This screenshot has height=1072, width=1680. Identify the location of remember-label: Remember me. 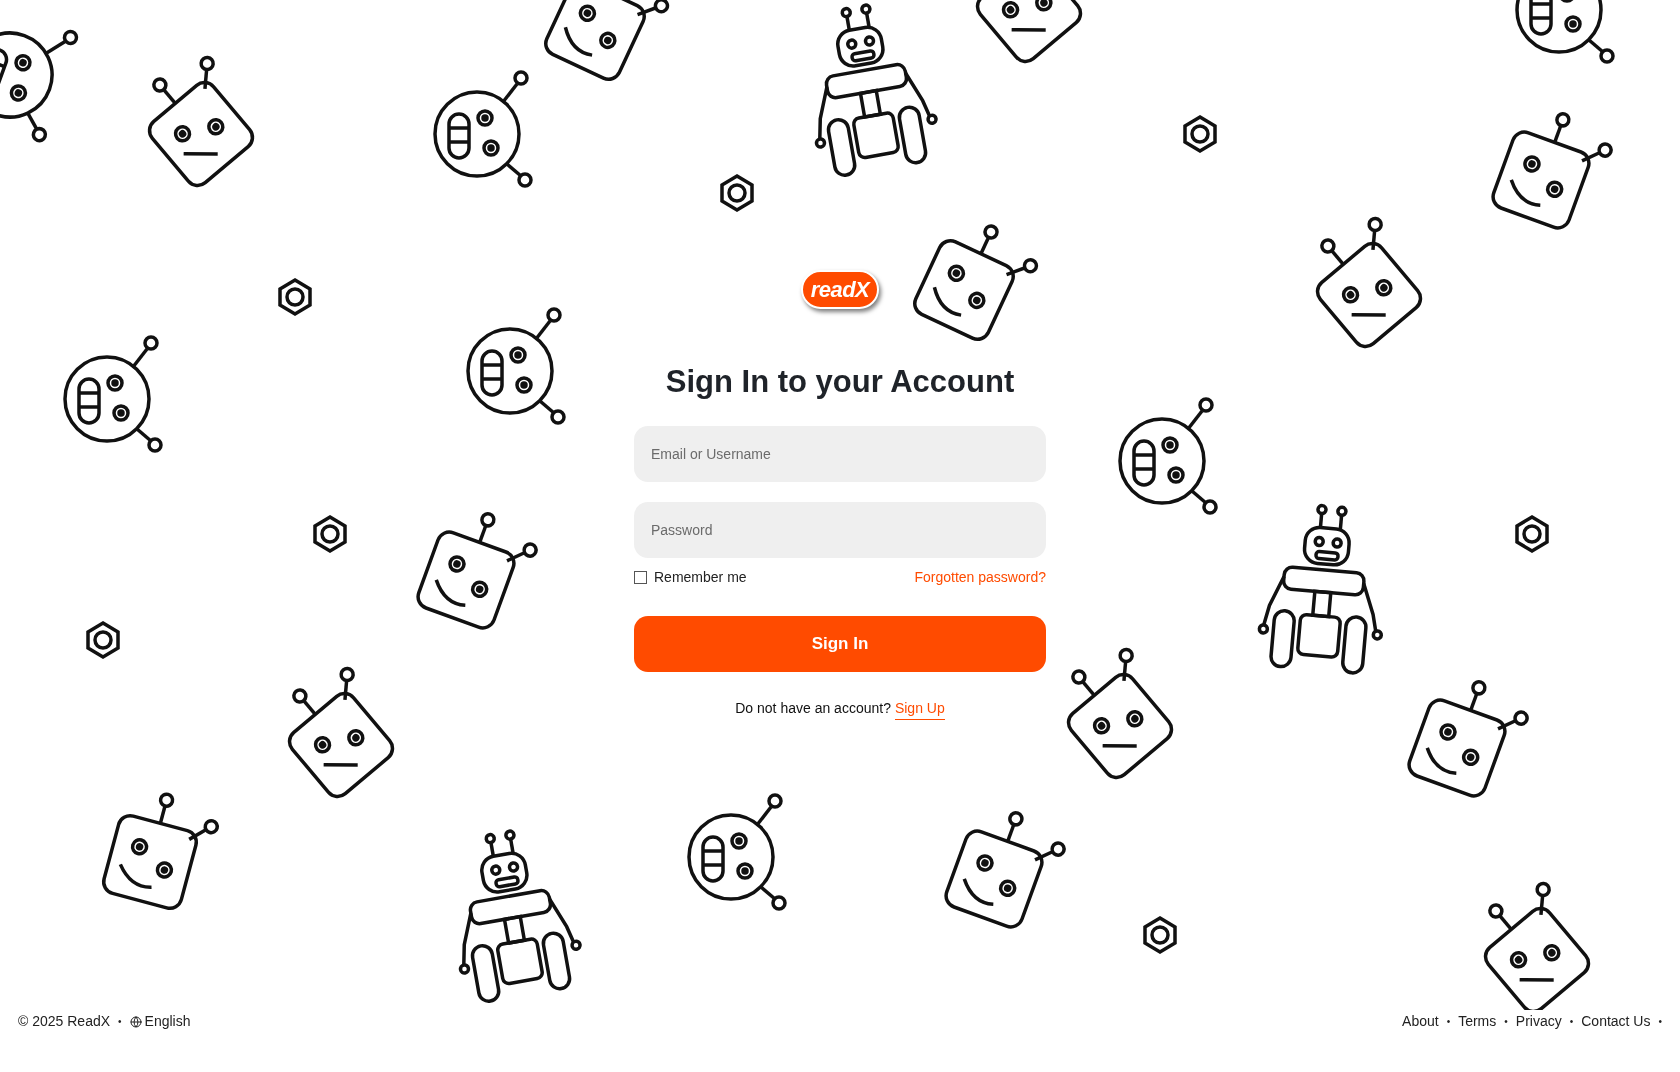
(700, 577).